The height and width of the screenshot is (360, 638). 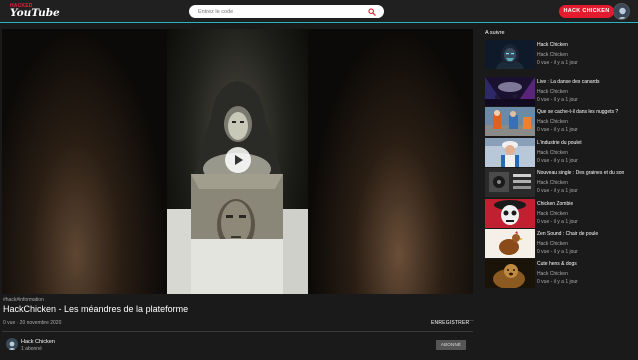 I want to click on subscribe-button: ABONNÉ, so click(x=451, y=345).